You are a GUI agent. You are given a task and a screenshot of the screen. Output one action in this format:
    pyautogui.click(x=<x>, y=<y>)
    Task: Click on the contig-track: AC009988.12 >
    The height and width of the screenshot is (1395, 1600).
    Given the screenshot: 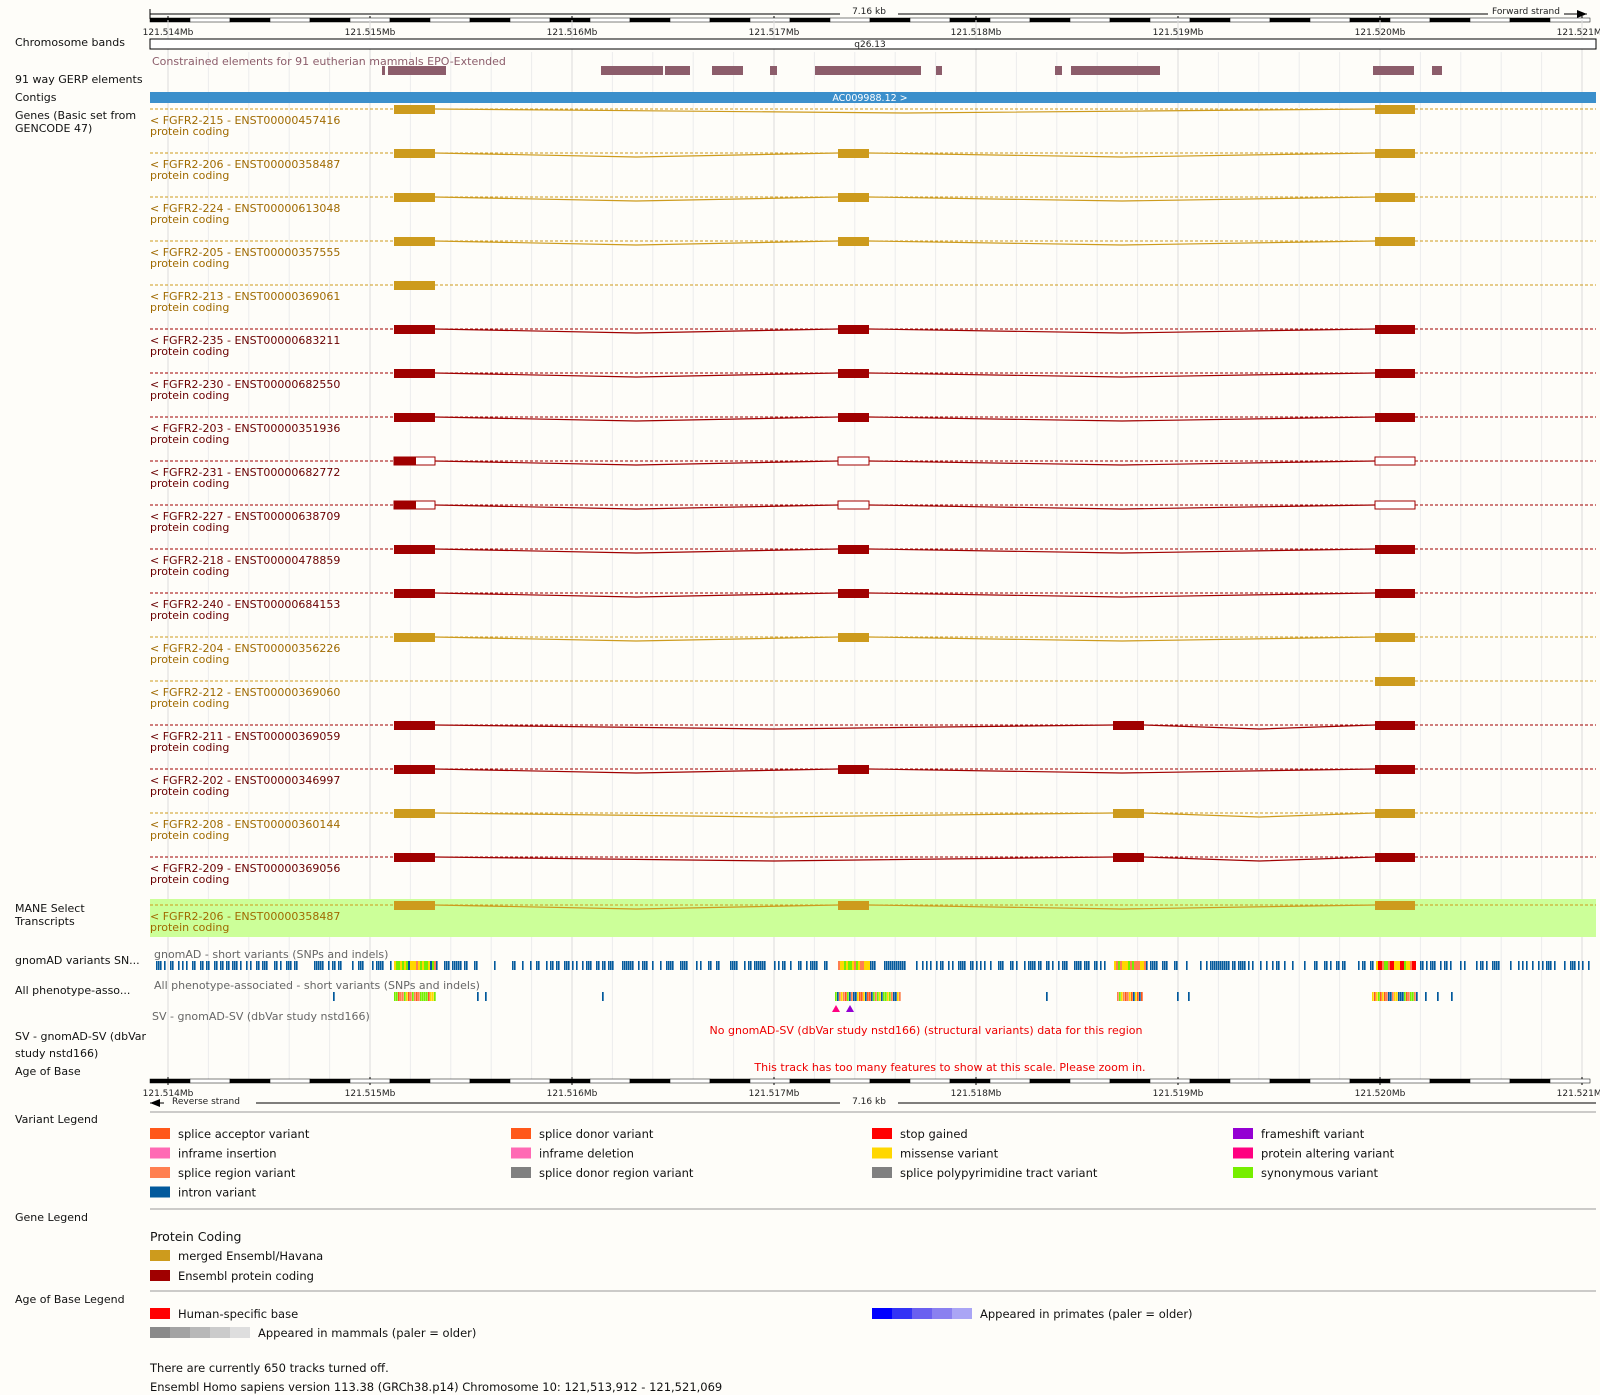 What is the action you would take?
    pyautogui.click(x=873, y=98)
    